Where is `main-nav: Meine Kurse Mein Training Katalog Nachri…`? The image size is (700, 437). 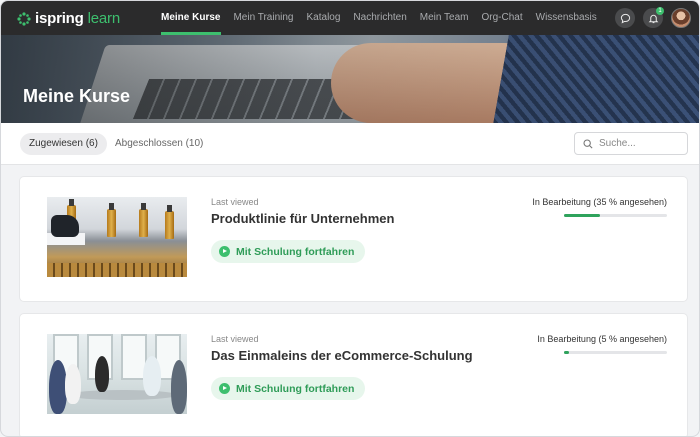
main-nav: Meine Kurse Mein Training Katalog Nachri… is located at coordinates (382, 18).